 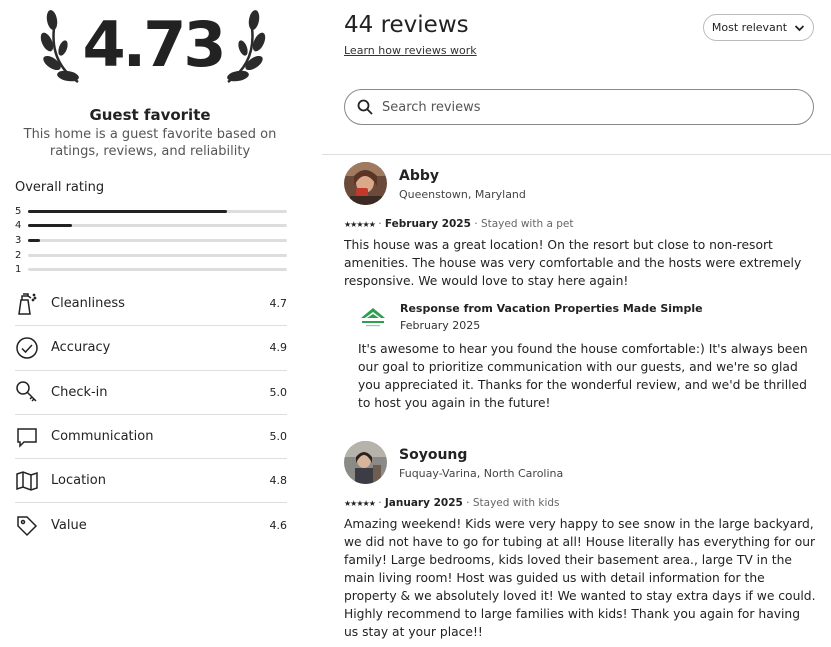 I want to click on rating-bar-row: 2, so click(x=151, y=255).